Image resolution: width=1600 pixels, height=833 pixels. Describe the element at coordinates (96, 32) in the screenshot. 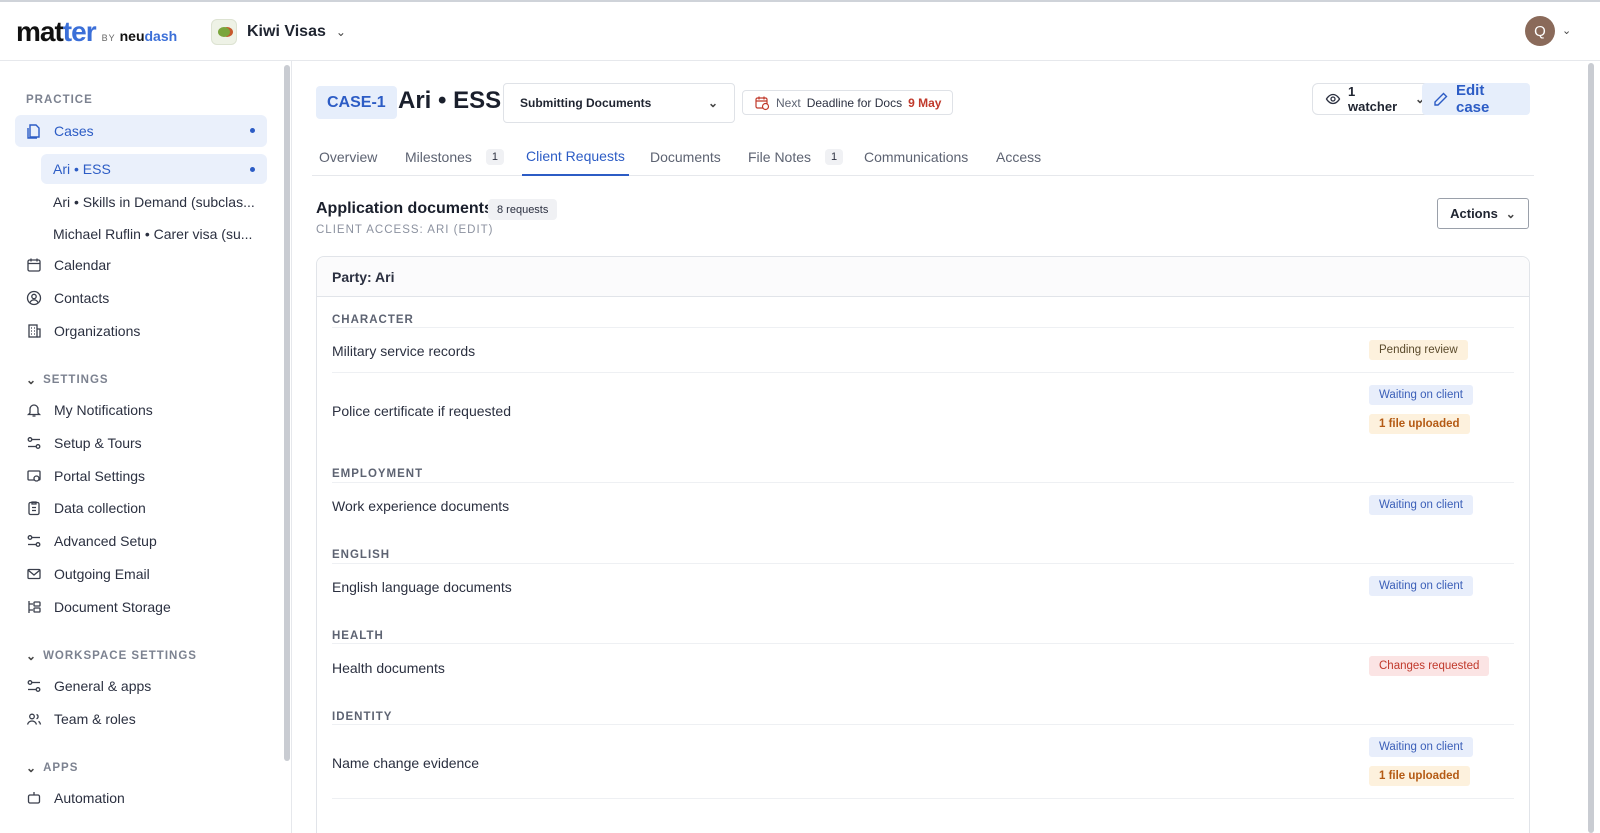

I see `matter-logo: matter BY neudash` at that location.